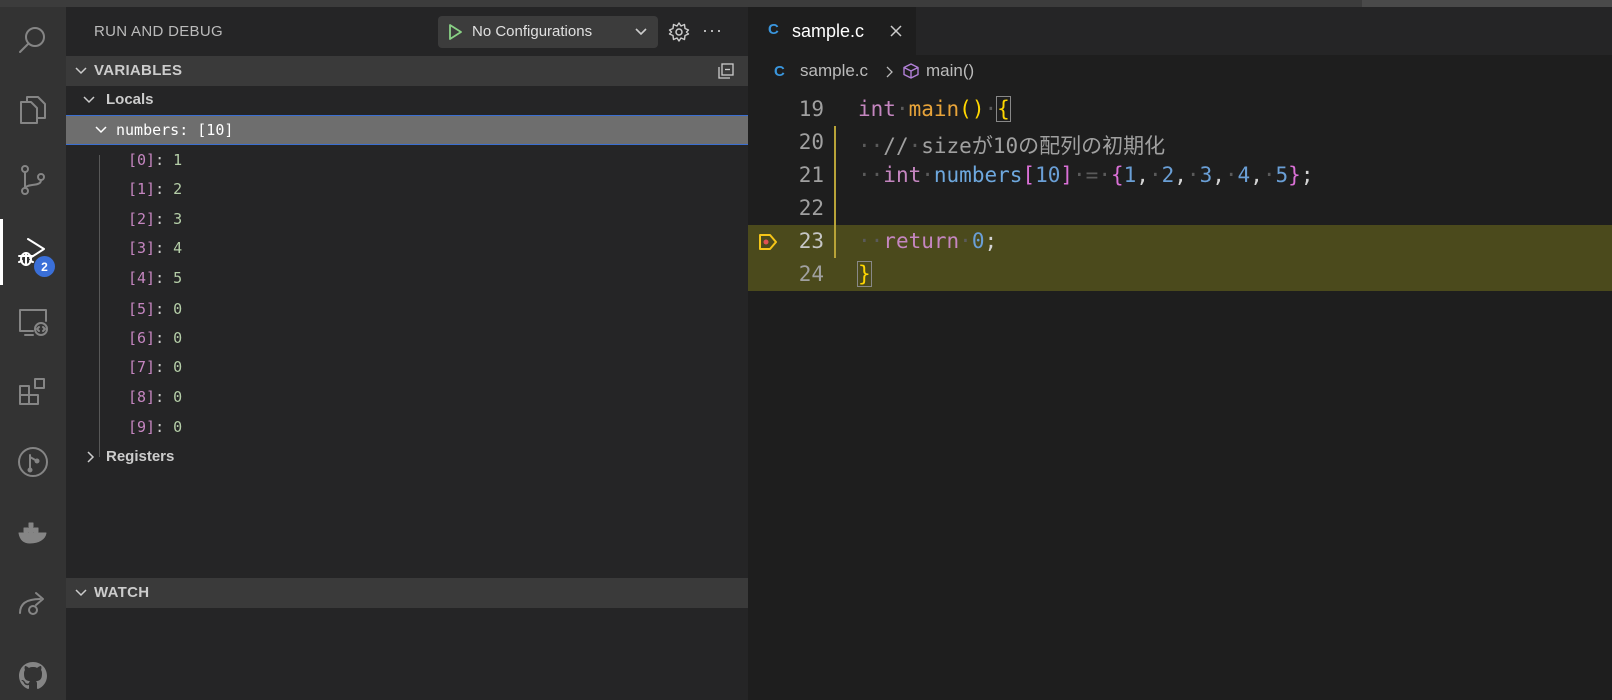  I want to click on activity-live-share, so click(33, 602).